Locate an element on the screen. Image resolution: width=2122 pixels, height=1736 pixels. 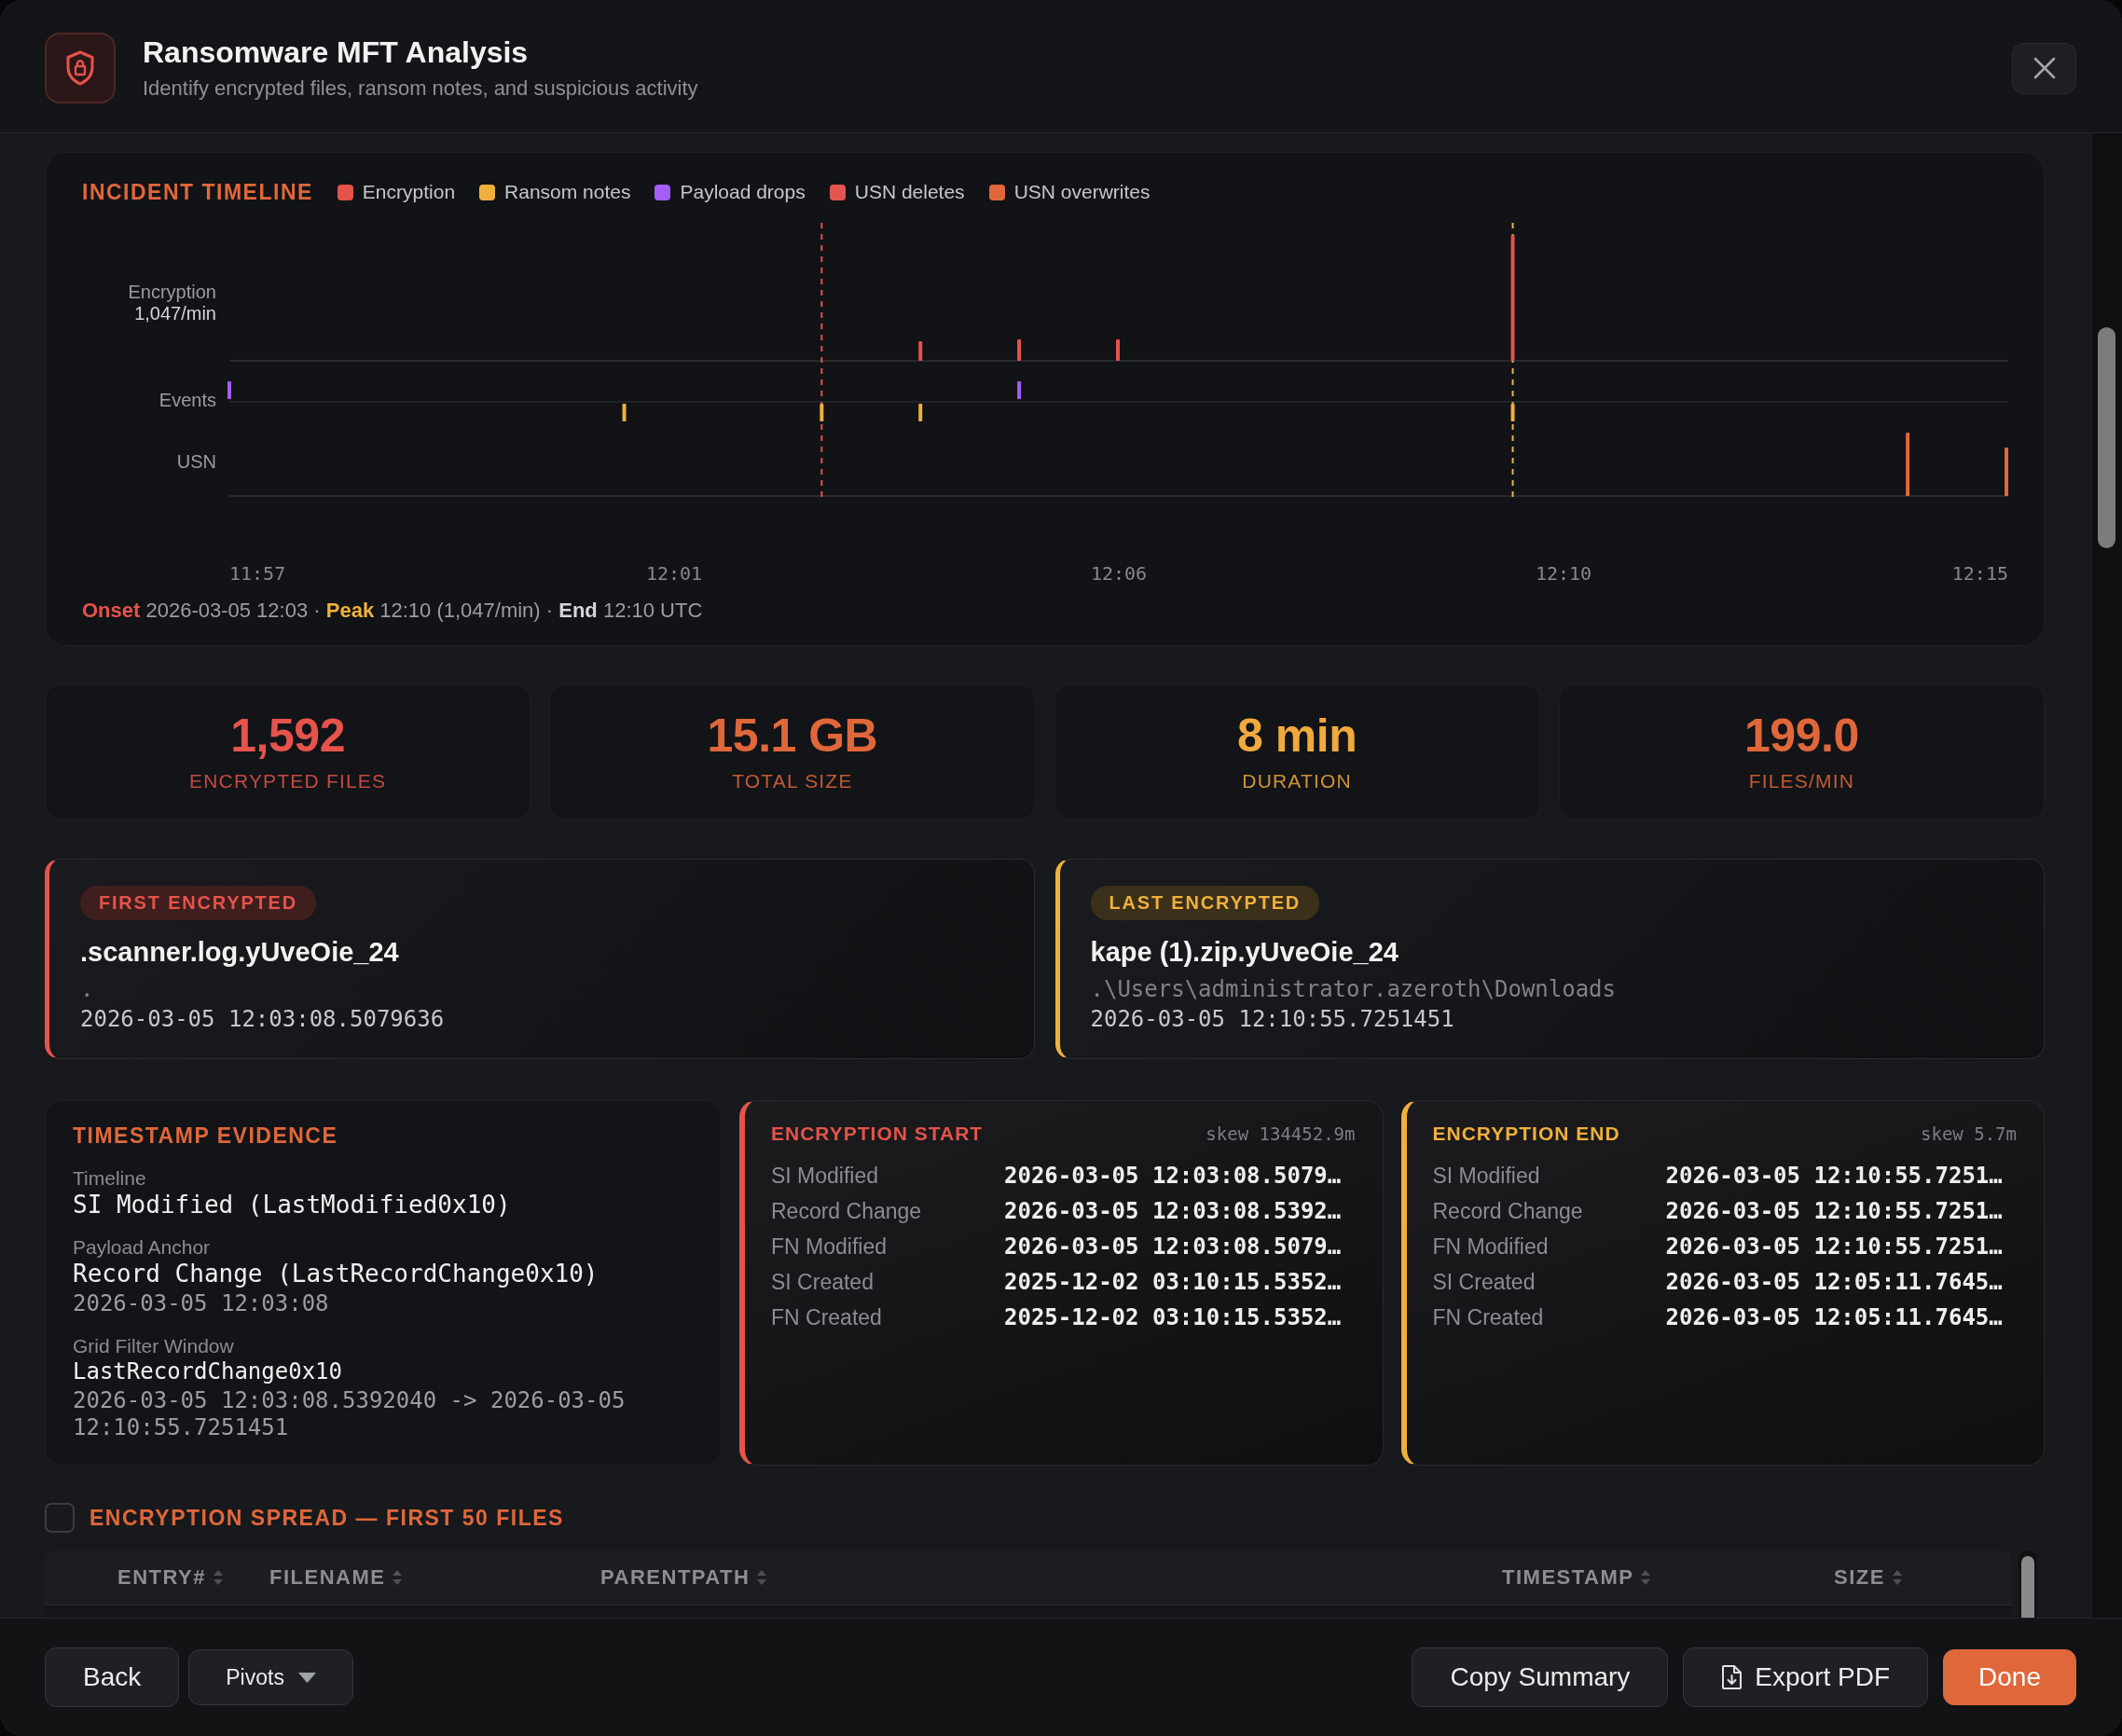
section-title: ENCRYPTION SPREAD — FIRST 50 FILES is located at coordinates (327, 1518).